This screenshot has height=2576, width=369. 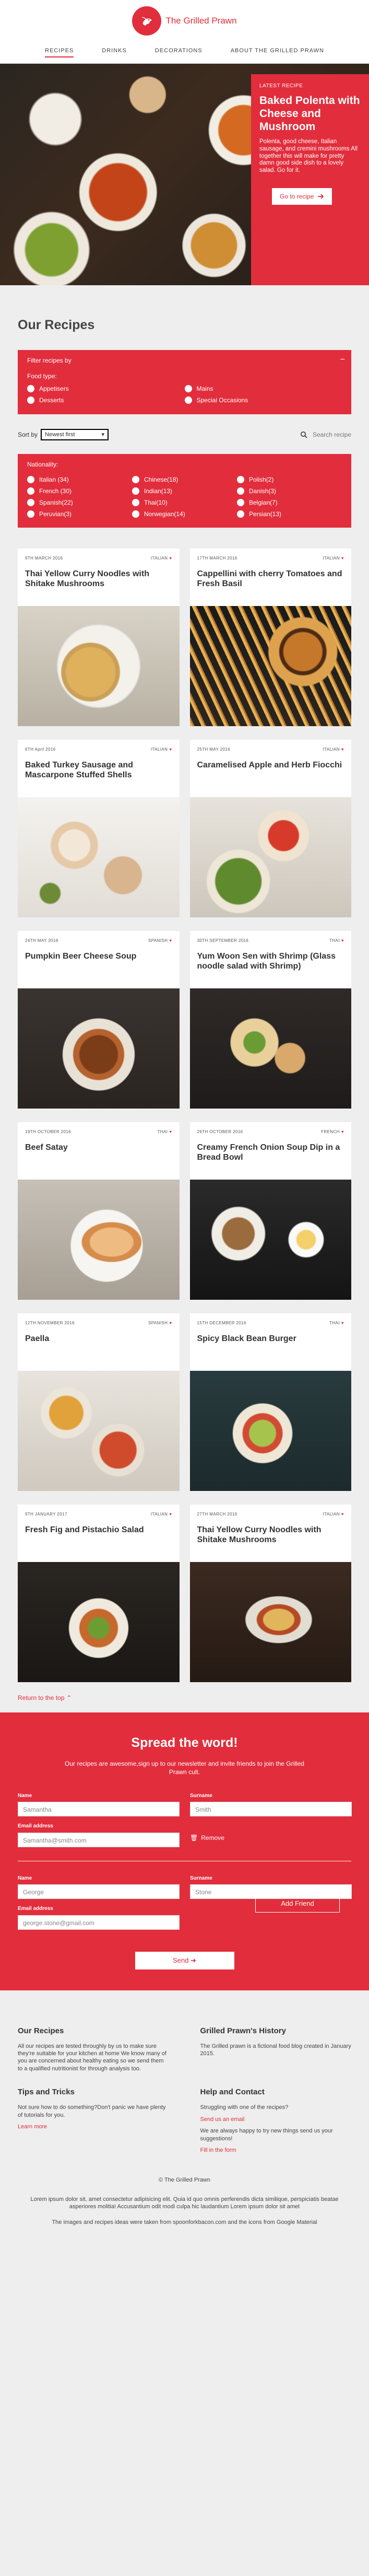 I want to click on recipe-title: Beef Satay, so click(x=99, y=1147).